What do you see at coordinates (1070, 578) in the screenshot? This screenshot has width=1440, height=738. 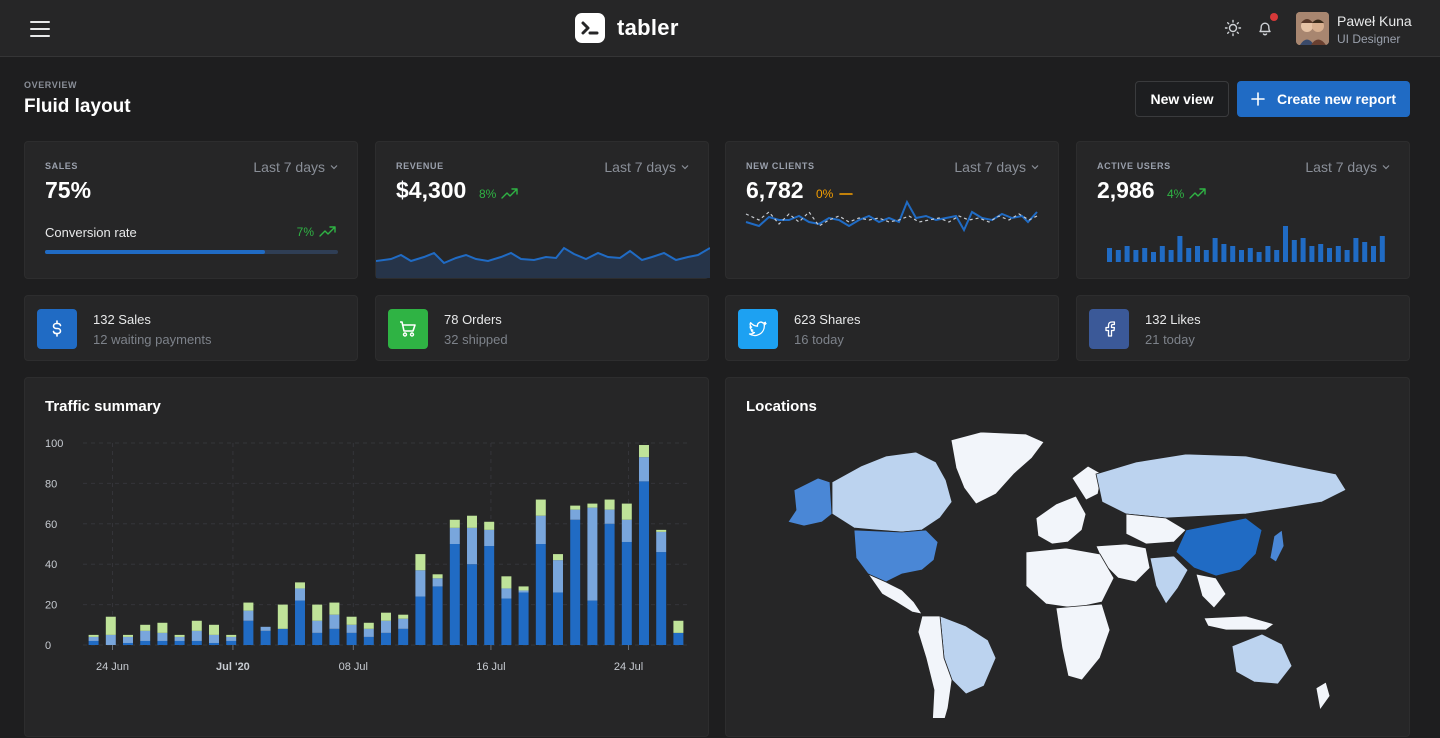 I see `map-region-north-africa` at bounding box center [1070, 578].